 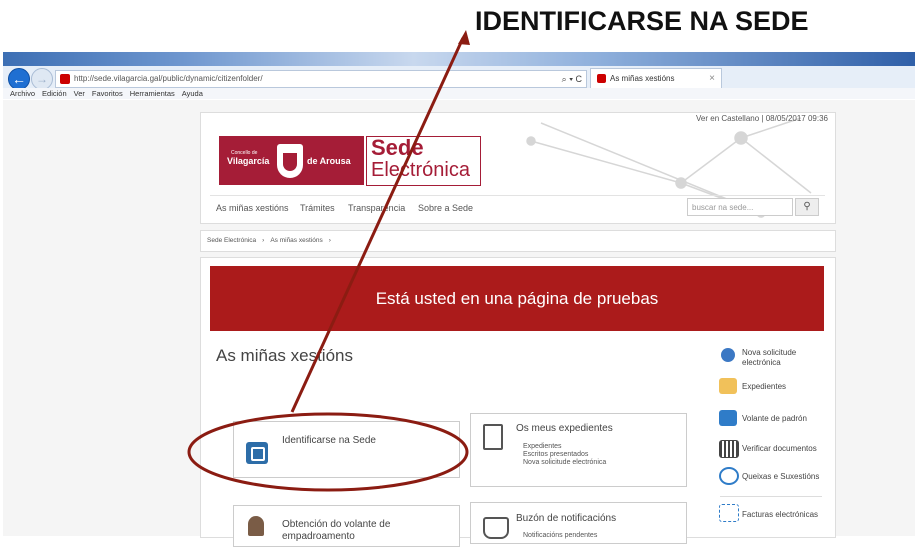 I want to click on sidebar-facturas: Facturas electrónicas, so click(x=780, y=514).